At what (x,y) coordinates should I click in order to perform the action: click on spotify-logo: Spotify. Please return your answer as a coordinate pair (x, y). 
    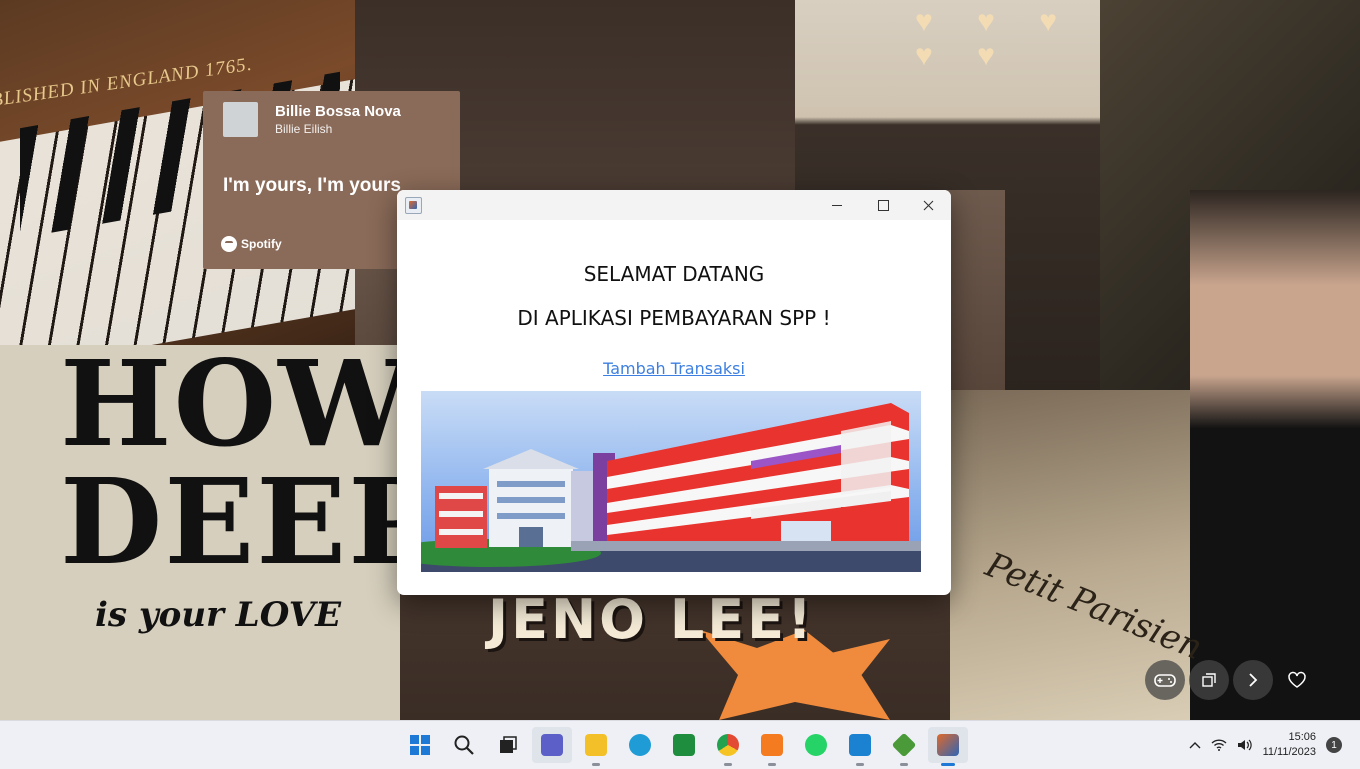
    Looking at the image, I should click on (251, 244).